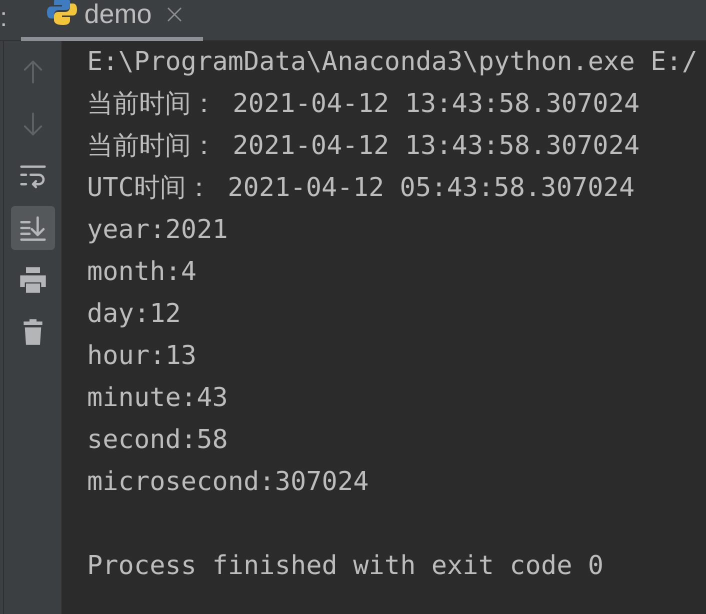  I want to click on console-line: year:2021, so click(157, 230).